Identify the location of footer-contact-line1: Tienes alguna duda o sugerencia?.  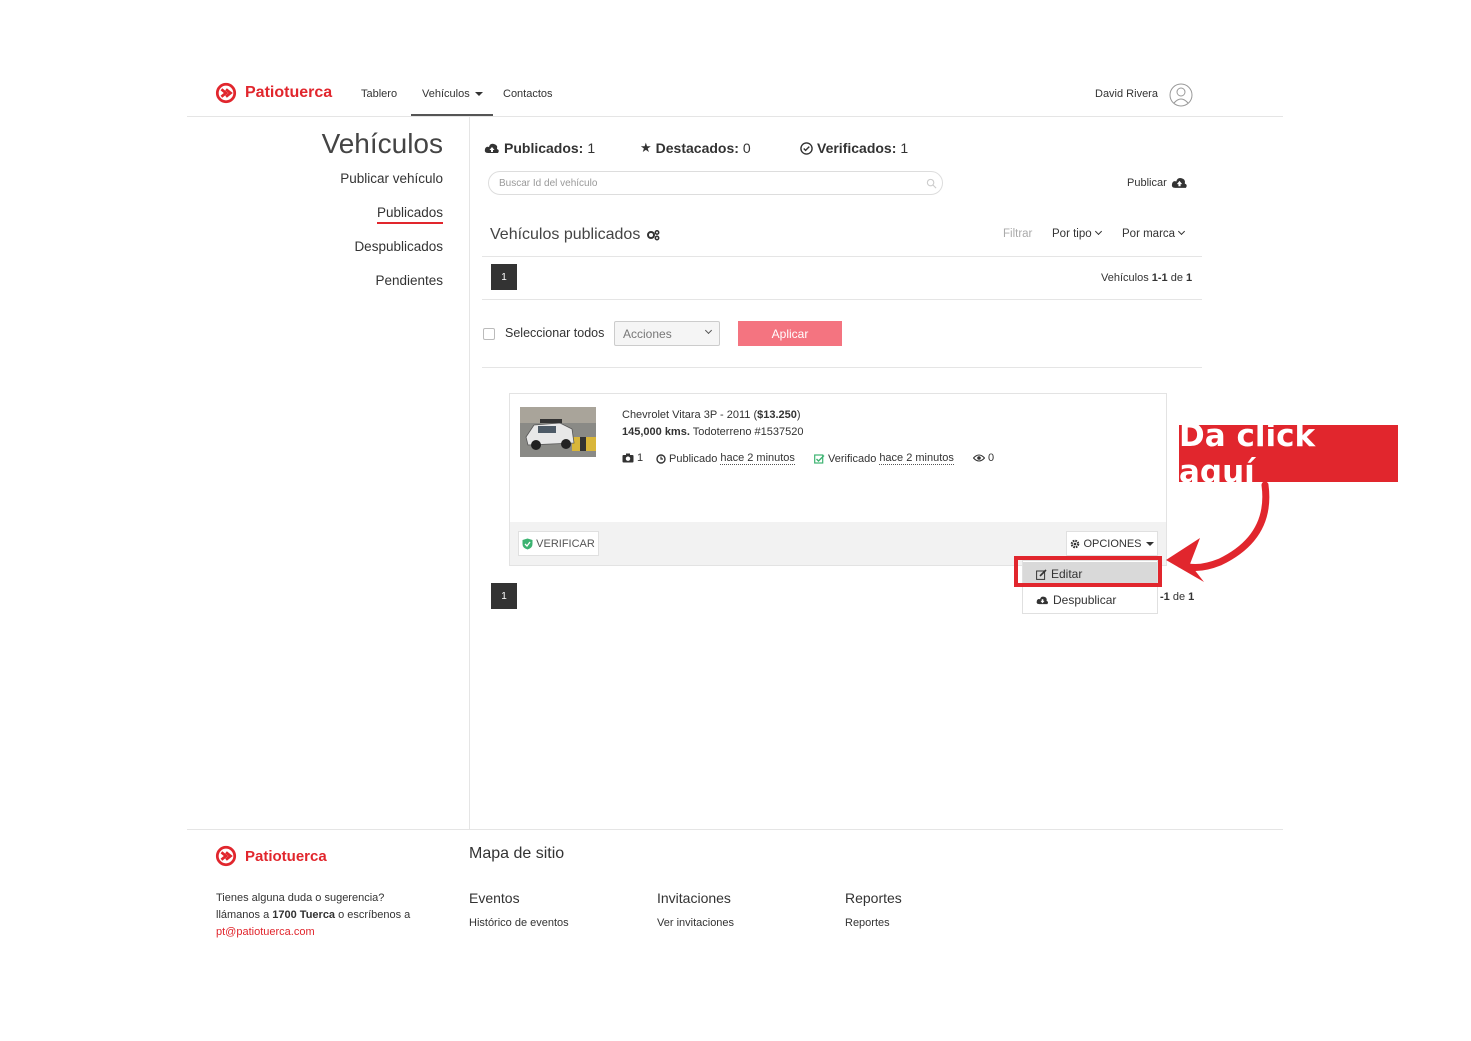
(300, 898).